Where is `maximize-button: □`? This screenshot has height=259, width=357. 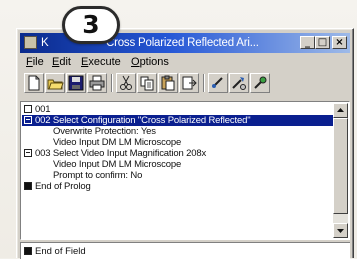
maximize-button: □ is located at coordinates (322, 42).